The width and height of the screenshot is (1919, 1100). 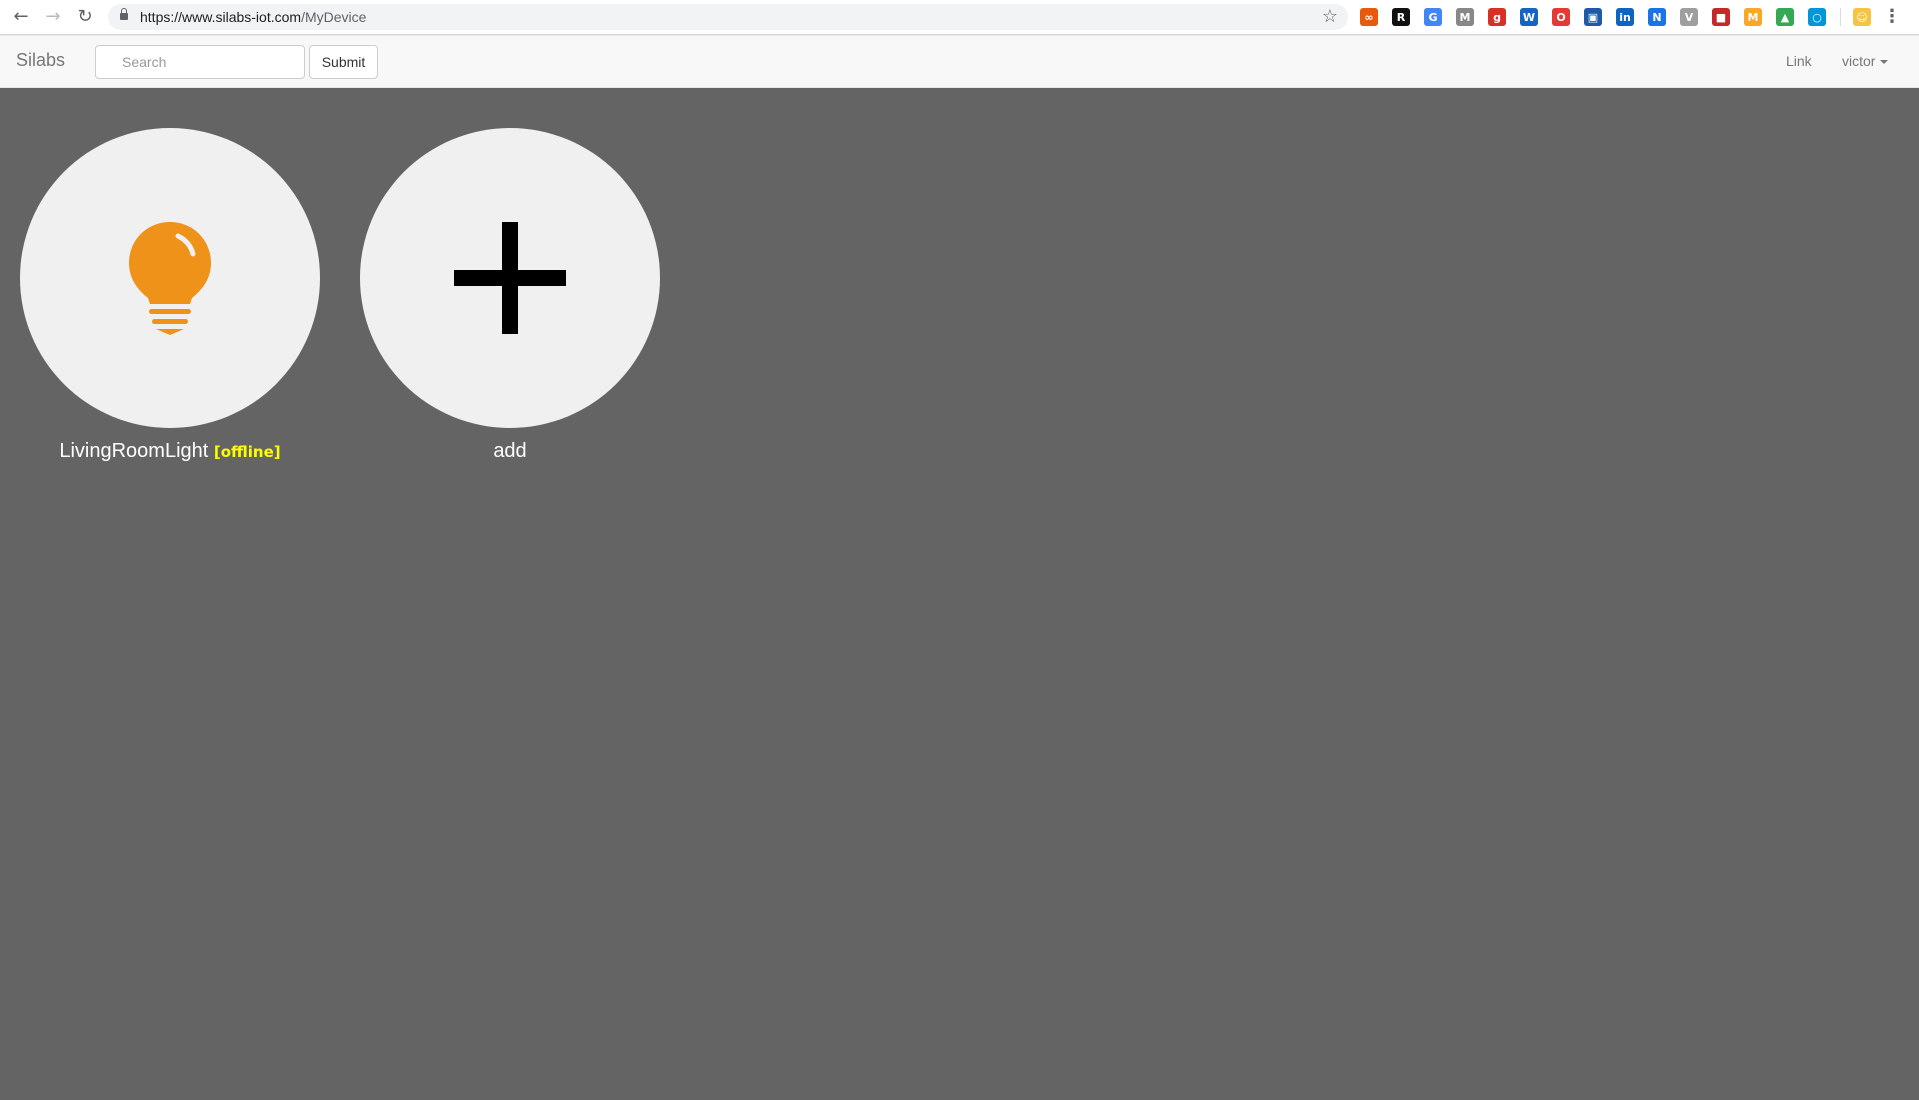 What do you see at coordinates (1401, 17) in the screenshot?
I see `ext-r-icon: R` at bounding box center [1401, 17].